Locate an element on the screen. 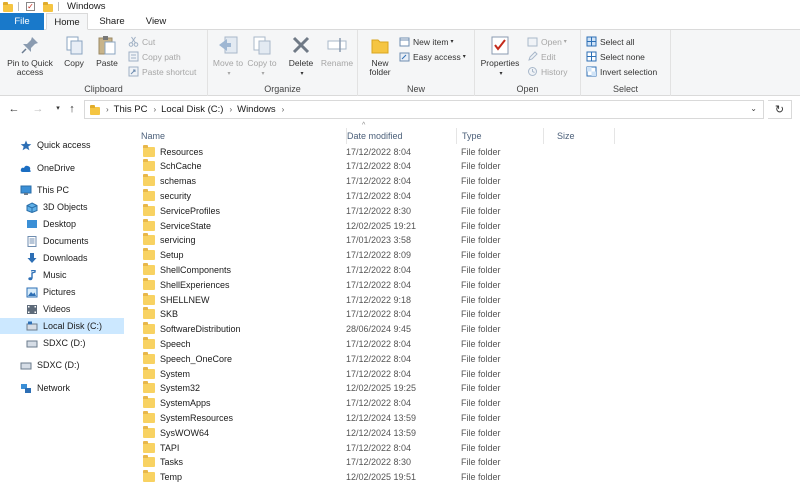 The height and width of the screenshot is (500, 800). select-none-icon is located at coordinates (591, 56).